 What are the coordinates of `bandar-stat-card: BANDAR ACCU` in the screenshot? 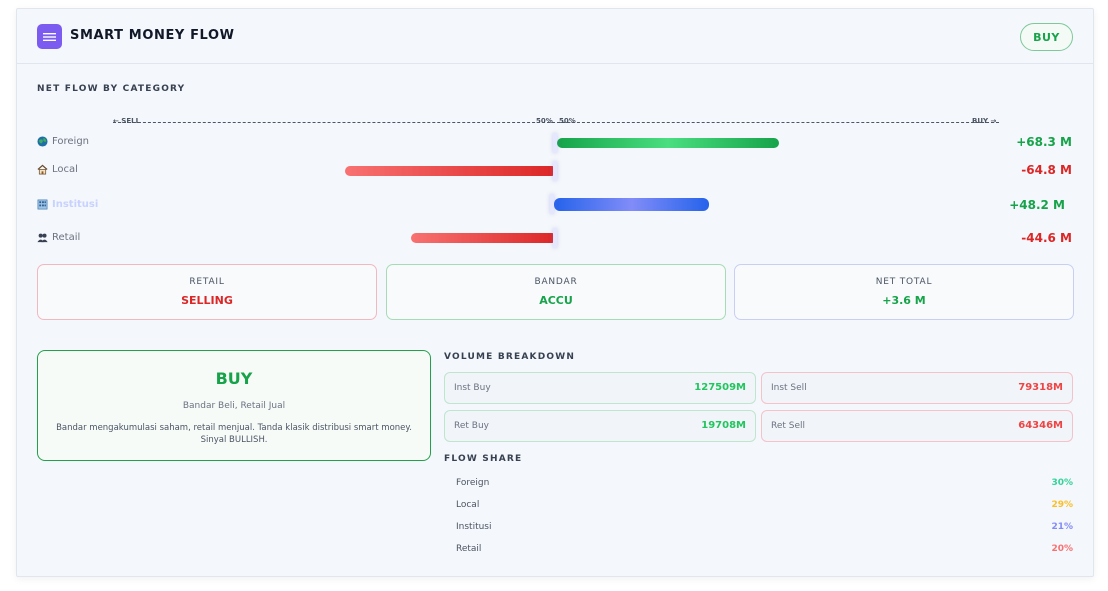 It's located at (556, 292).